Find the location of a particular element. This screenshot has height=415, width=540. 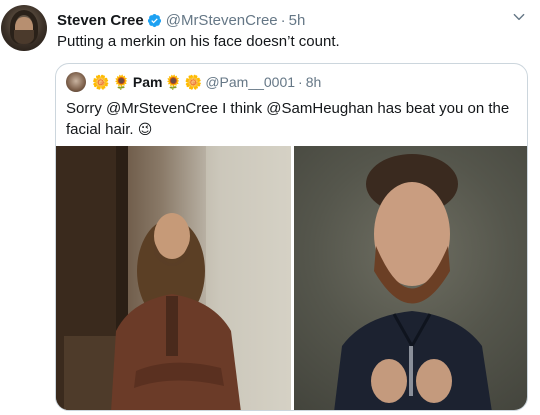

tweet-timestamp: 5h is located at coordinates (297, 20).